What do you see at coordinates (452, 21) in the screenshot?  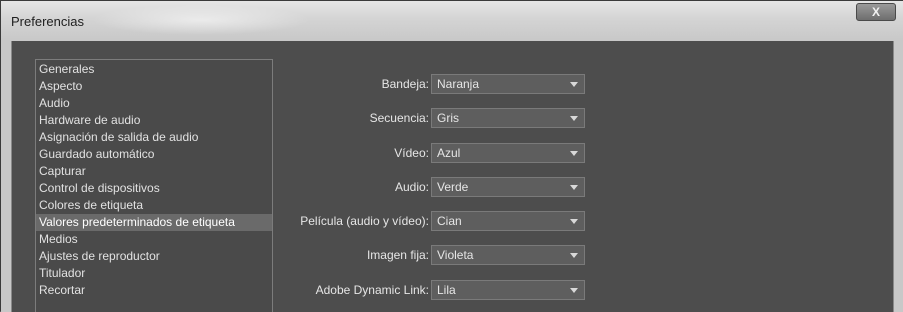 I see `title-bar: Preferencias X` at bounding box center [452, 21].